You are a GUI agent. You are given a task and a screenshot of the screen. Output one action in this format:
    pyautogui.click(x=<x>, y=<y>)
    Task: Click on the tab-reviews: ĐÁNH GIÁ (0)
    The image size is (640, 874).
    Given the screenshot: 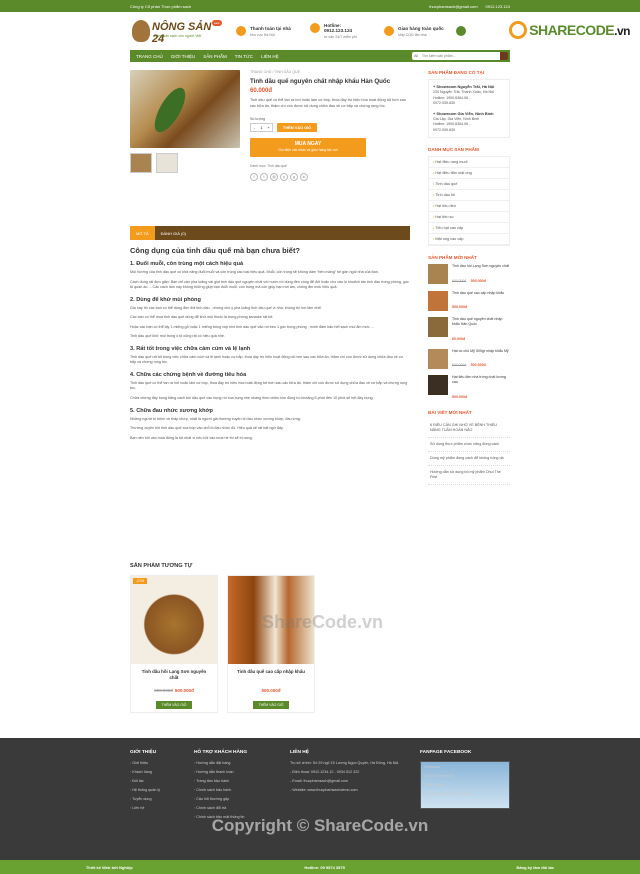 What is the action you would take?
    pyautogui.click(x=173, y=233)
    